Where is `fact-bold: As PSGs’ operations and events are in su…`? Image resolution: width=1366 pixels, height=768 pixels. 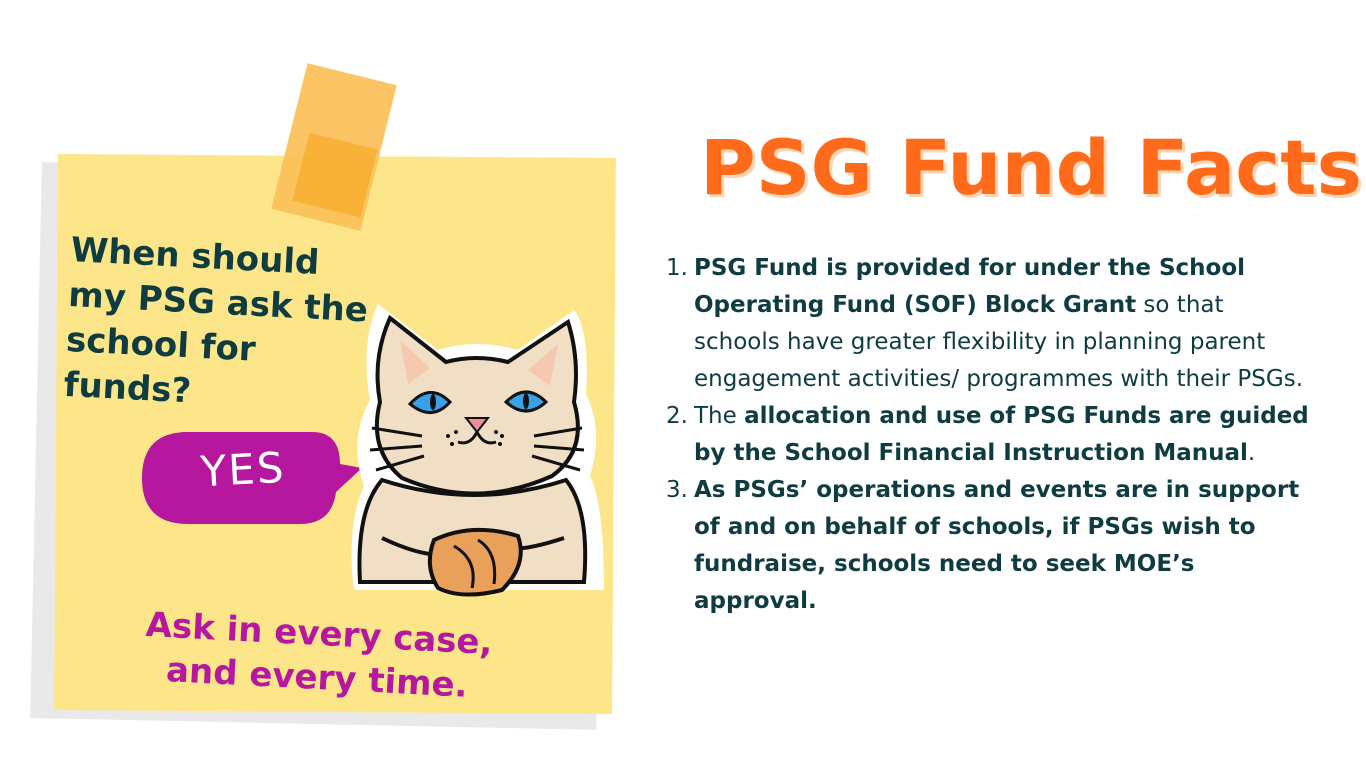 fact-bold: As PSGs’ operations and events are in su… is located at coordinates (997, 545).